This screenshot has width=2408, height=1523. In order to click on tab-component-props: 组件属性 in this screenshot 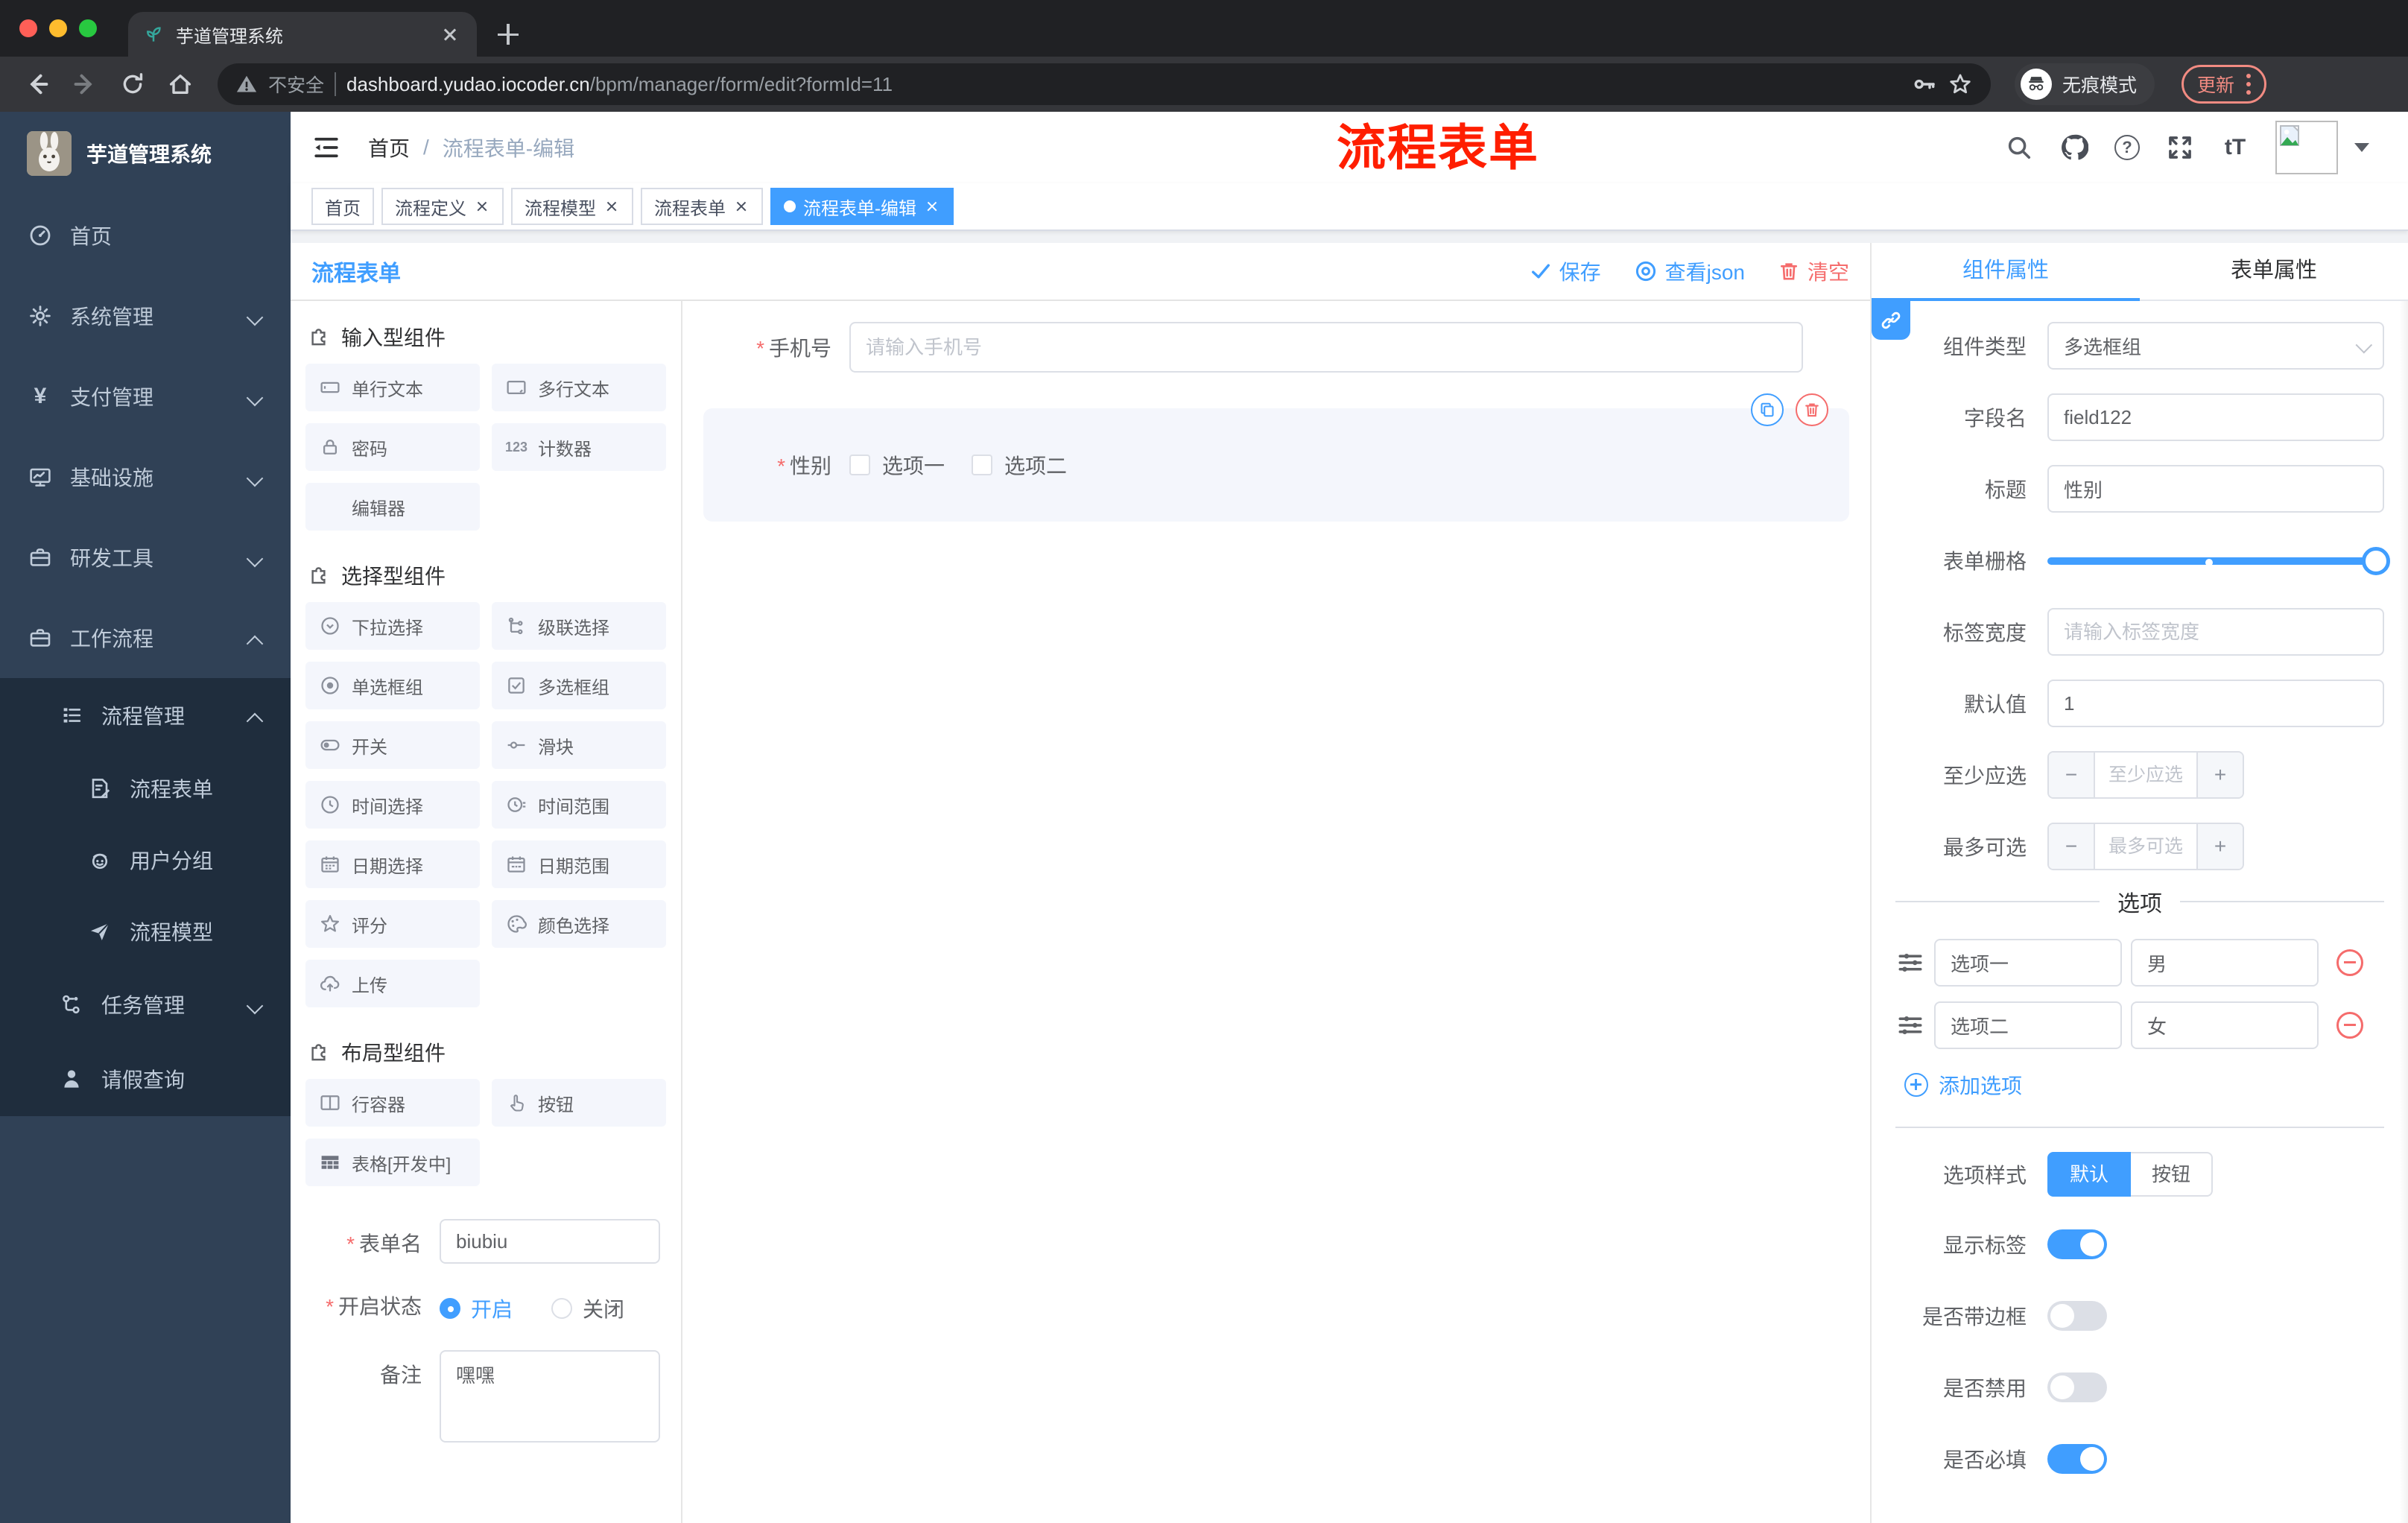, I will do `click(2006, 272)`.